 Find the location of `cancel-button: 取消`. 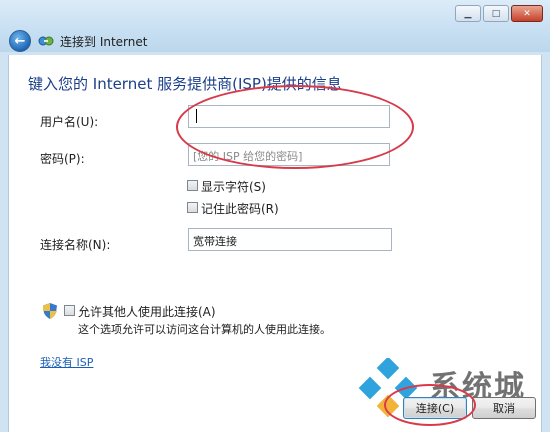

cancel-button: 取消 is located at coordinates (504, 408).